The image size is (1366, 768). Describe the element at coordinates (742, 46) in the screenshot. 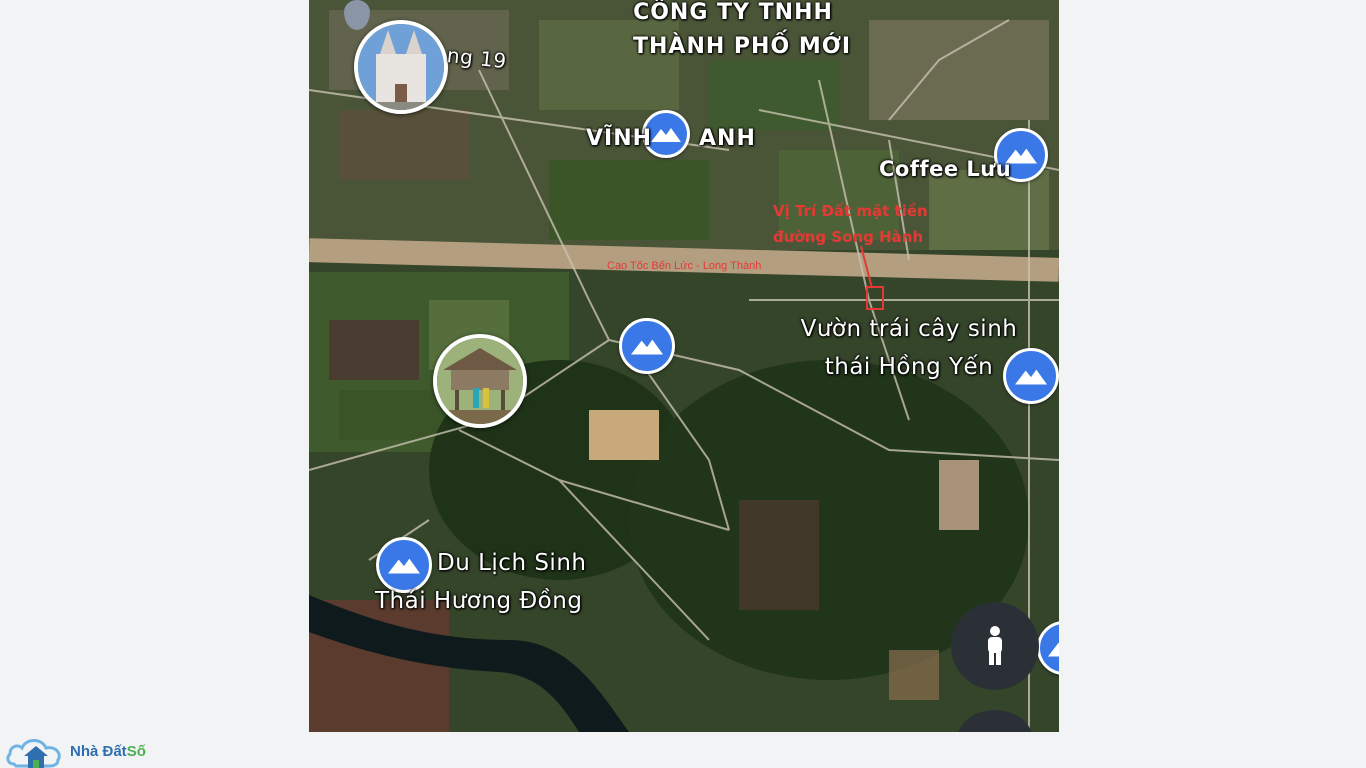

I see `company-label-line2: THÀNH PHỐ MỚI` at that location.